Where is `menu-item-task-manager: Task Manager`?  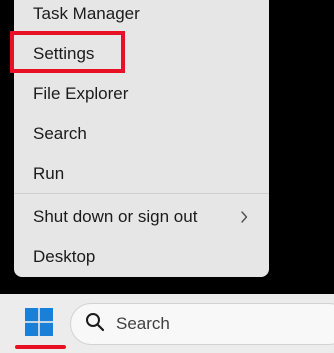 menu-item-task-manager: Task Manager is located at coordinates (141, 16).